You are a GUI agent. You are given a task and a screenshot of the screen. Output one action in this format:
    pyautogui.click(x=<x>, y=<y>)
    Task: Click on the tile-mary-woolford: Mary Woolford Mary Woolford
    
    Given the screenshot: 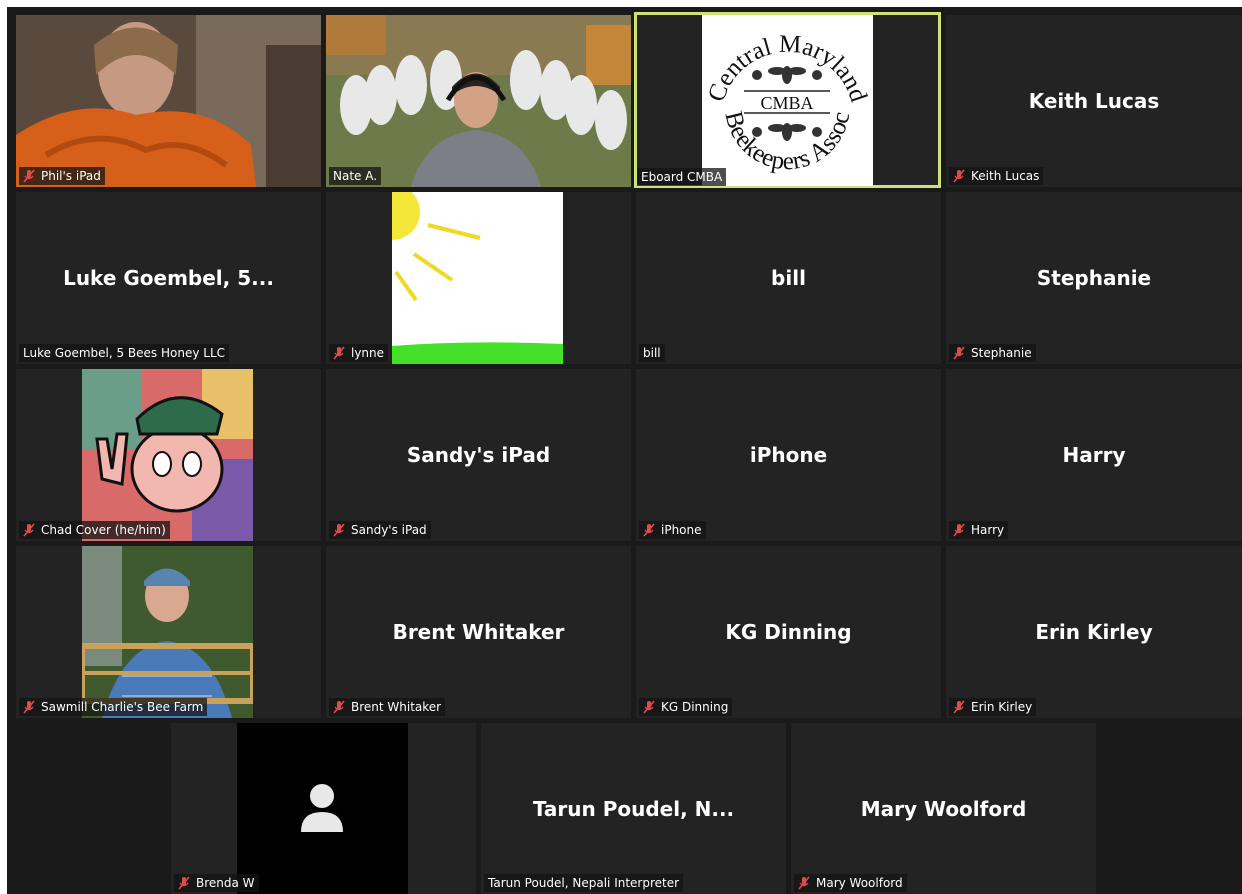 What is the action you would take?
    pyautogui.click(x=943, y=808)
    